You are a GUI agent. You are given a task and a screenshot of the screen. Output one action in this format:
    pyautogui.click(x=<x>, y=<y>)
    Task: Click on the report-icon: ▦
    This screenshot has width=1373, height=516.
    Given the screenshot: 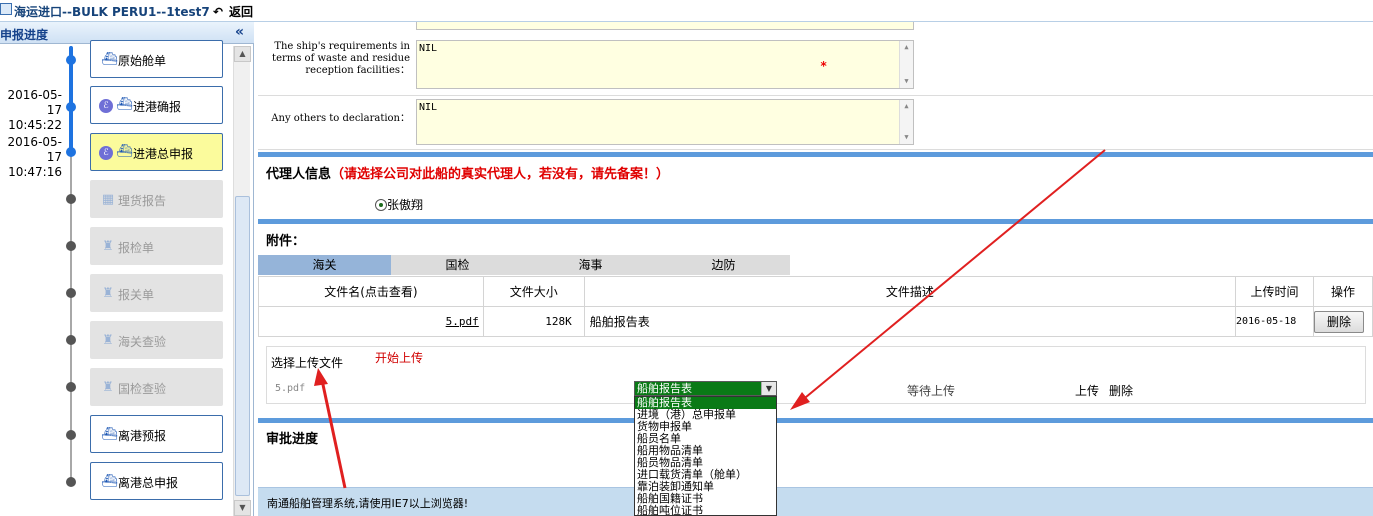 What is the action you would take?
    pyautogui.click(x=108, y=199)
    